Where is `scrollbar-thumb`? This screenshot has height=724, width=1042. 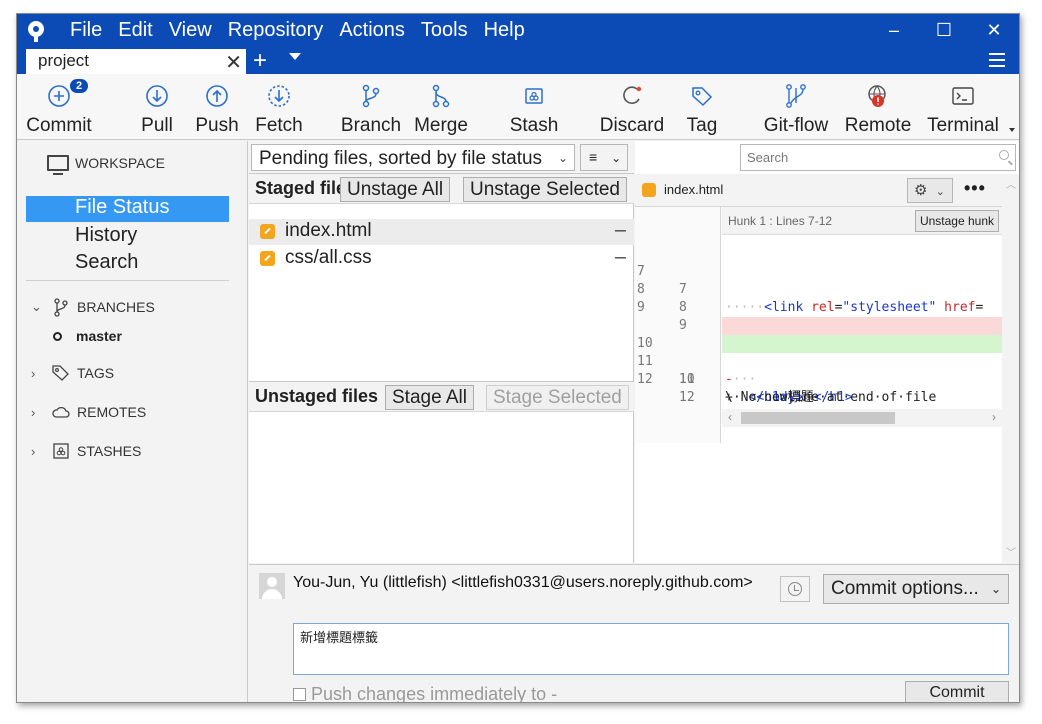
scrollbar-thumb is located at coordinates (818, 418).